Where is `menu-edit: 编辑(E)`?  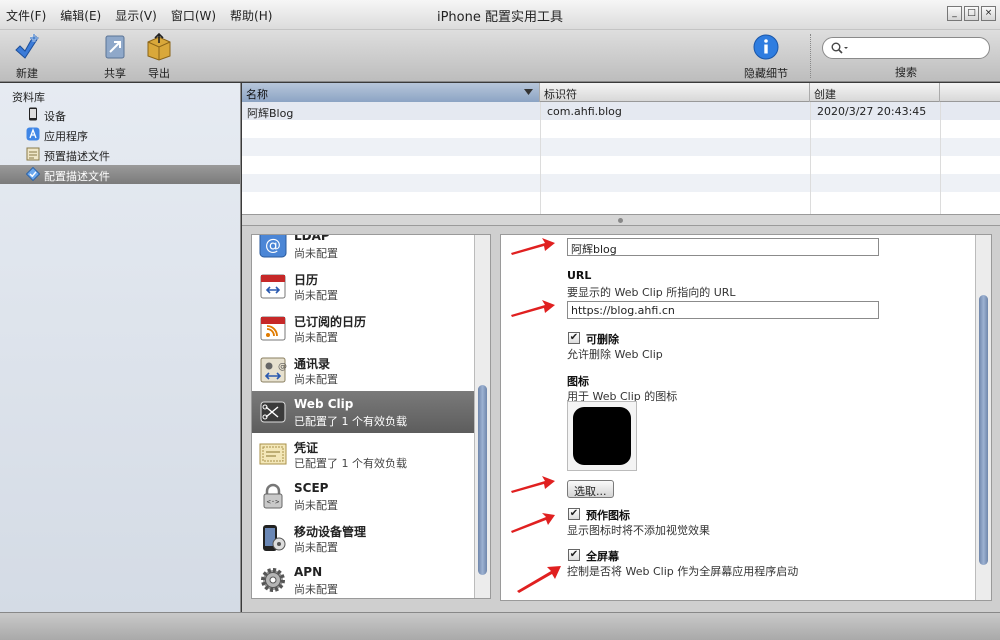 menu-edit: 编辑(E) is located at coordinates (80, 15).